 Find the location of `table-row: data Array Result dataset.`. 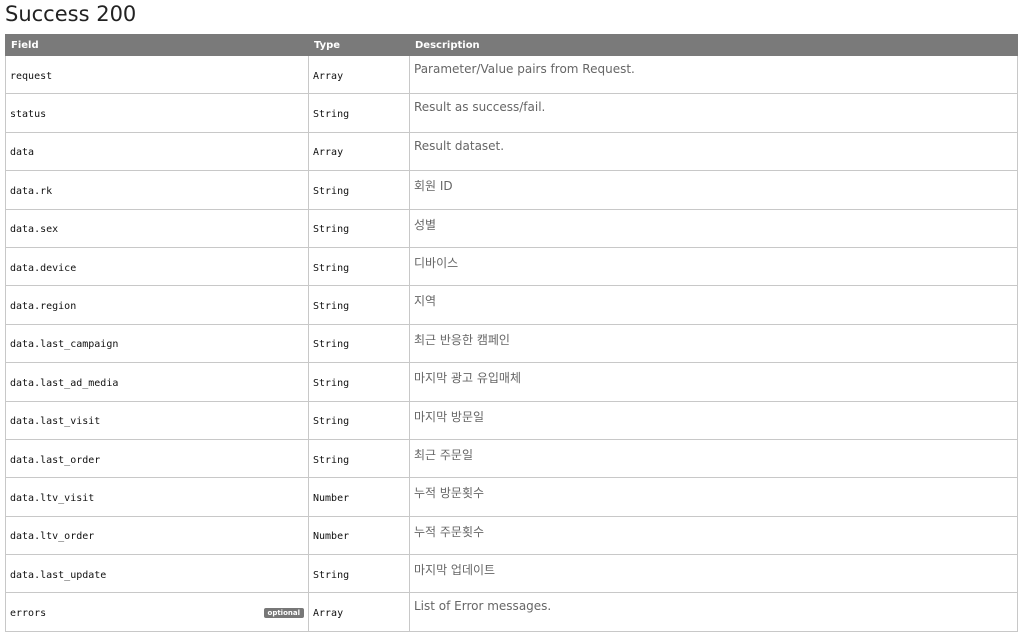

table-row: data Array Result dataset. is located at coordinates (511, 151).